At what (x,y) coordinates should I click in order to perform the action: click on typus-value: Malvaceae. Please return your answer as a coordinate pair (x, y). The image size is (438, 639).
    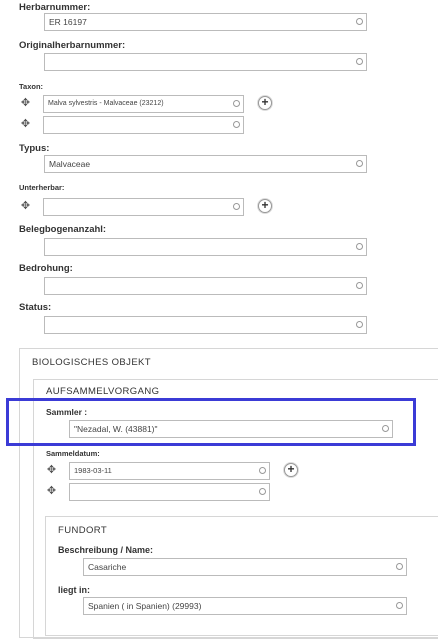
    Looking at the image, I should click on (70, 164).